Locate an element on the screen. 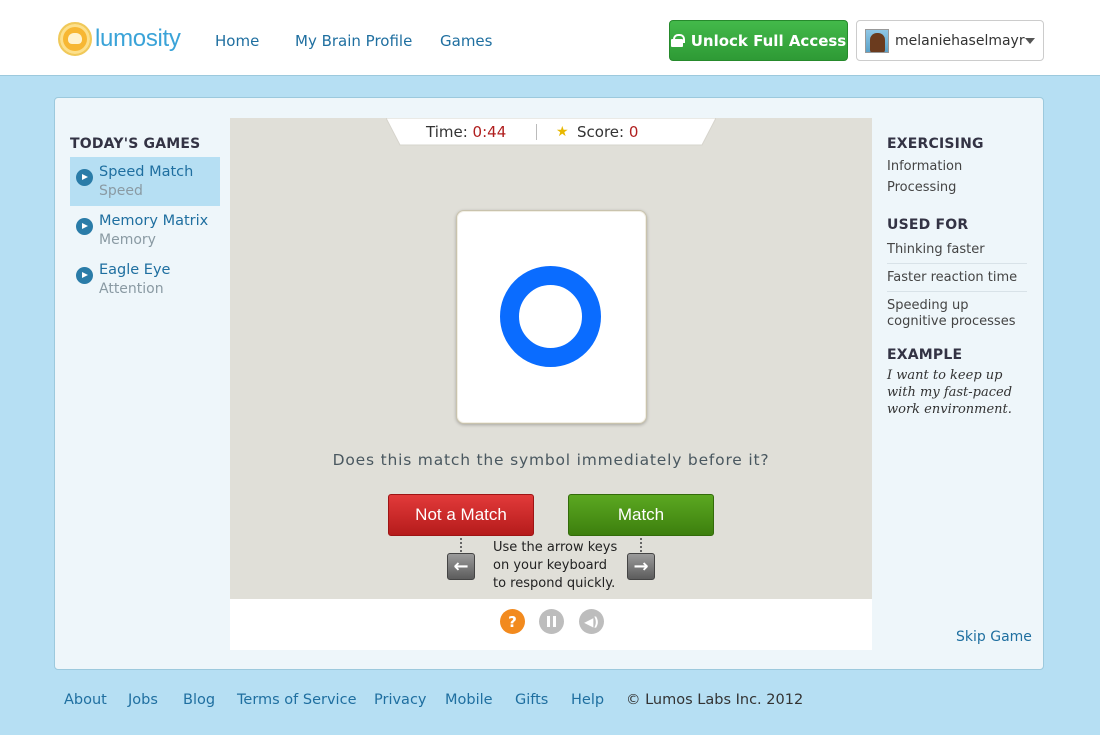  right-key-connector is located at coordinates (641, 545).